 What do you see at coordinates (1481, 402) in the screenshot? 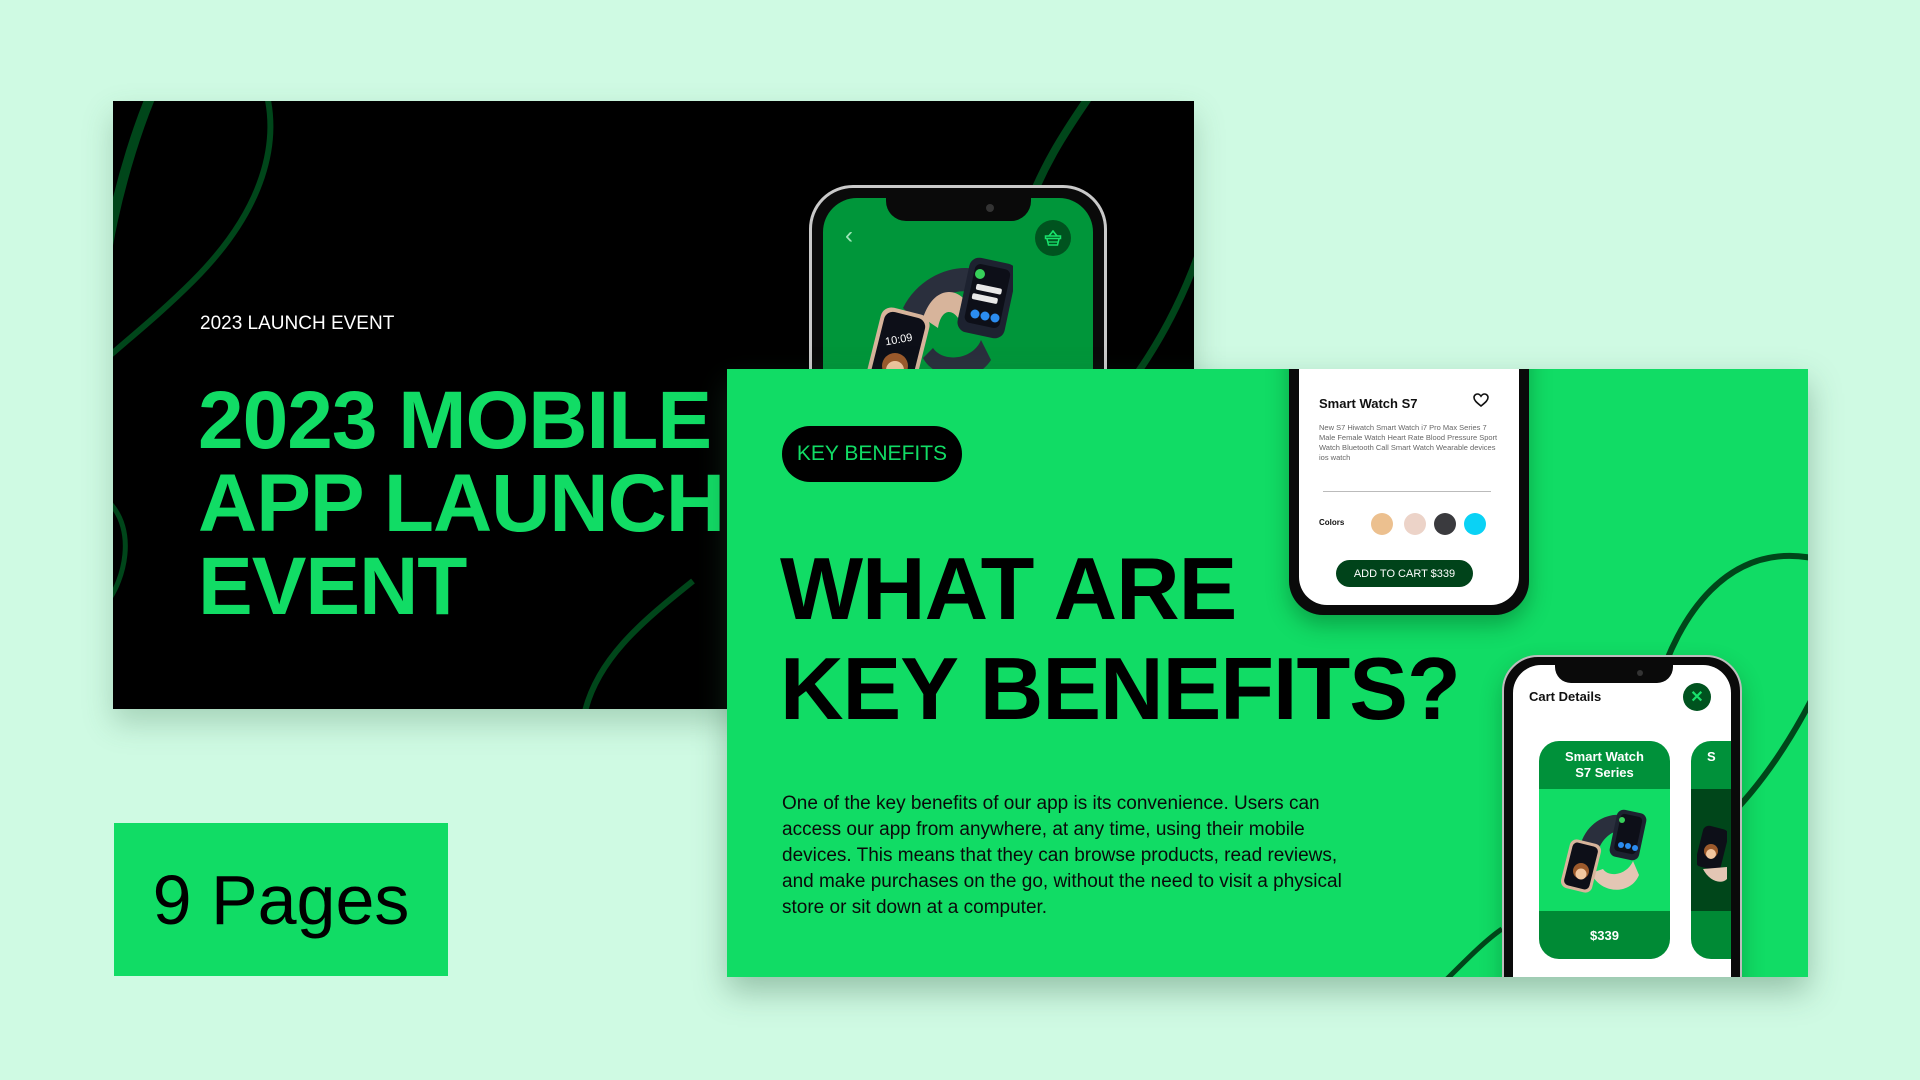
I see `heart-icon` at bounding box center [1481, 402].